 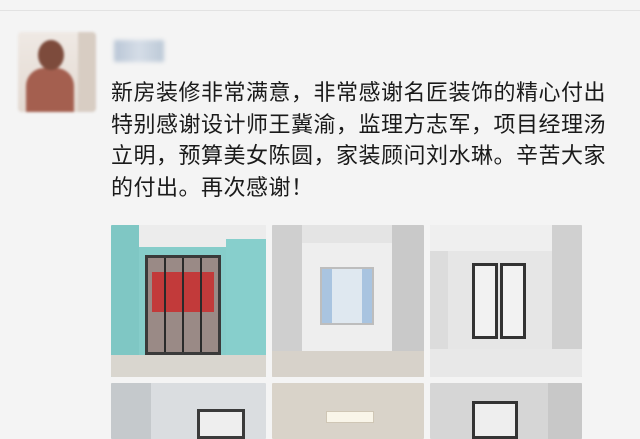 I want to click on username: Lo, so click(x=125, y=49).